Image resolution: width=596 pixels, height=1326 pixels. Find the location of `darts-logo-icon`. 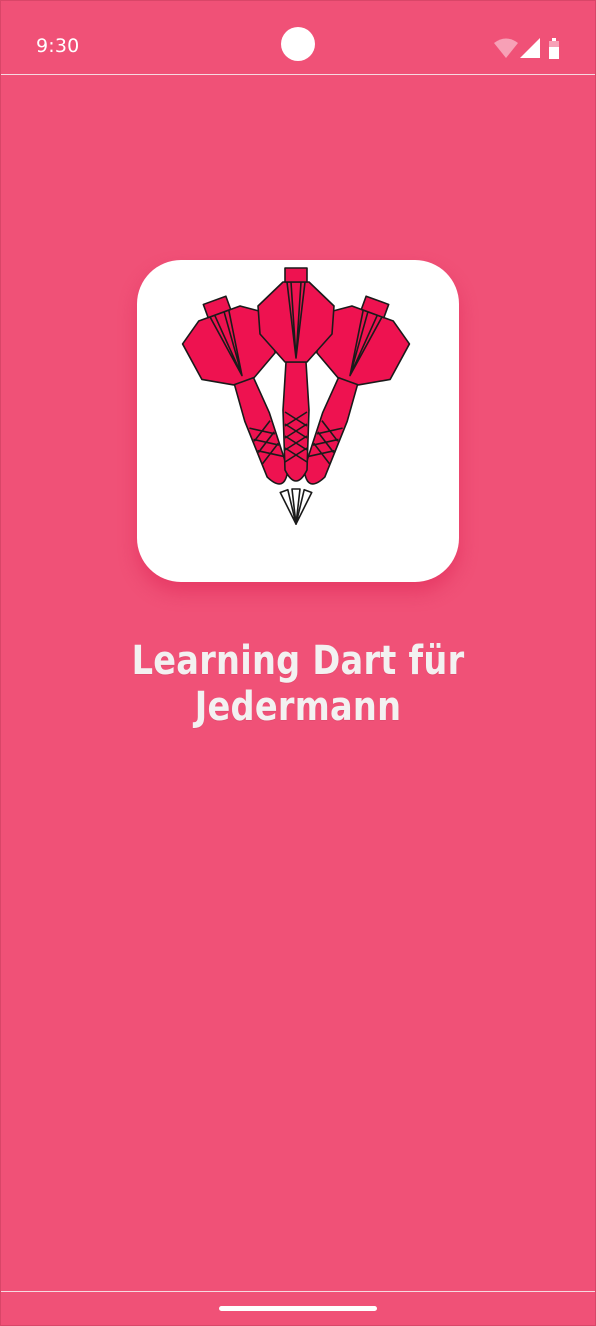

darts-logo-icon is located at coordinates (296, 396).